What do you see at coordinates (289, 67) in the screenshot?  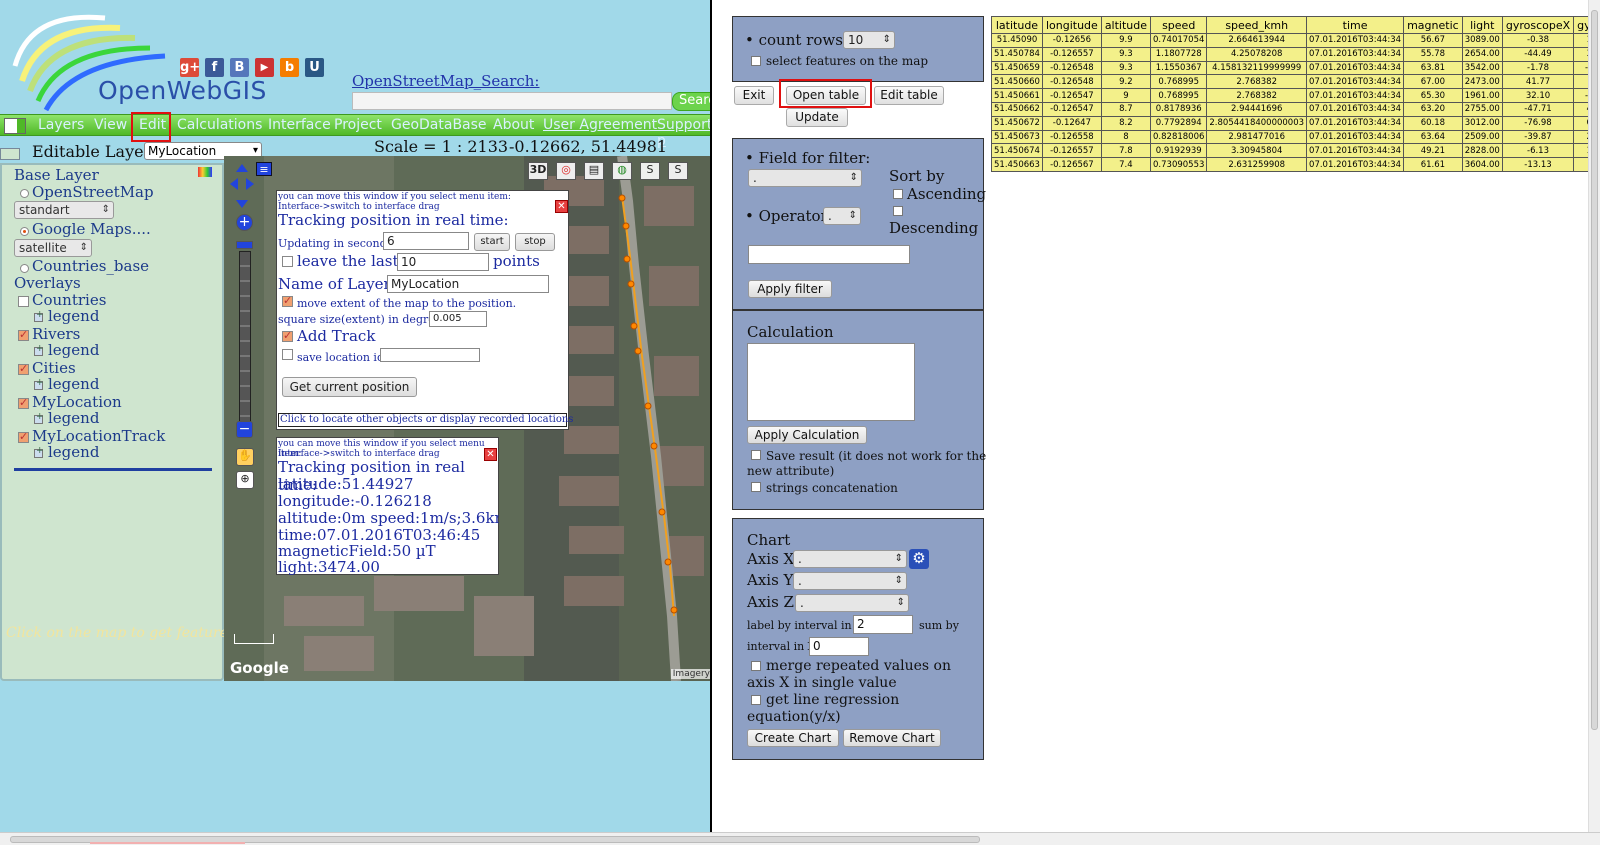 I see `blog-icon: b` at bounding box center [289, 67].